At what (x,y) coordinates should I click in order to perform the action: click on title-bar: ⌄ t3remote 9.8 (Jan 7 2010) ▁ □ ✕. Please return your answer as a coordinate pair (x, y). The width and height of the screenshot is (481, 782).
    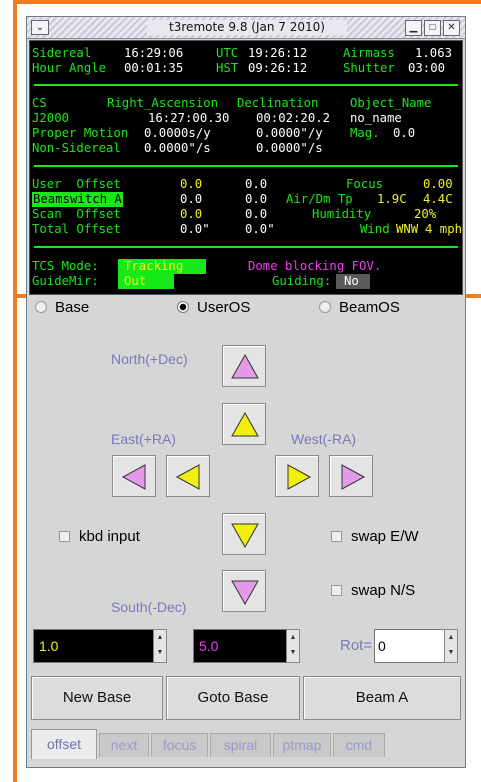
    Looking at the image, I should click on (246, 28).